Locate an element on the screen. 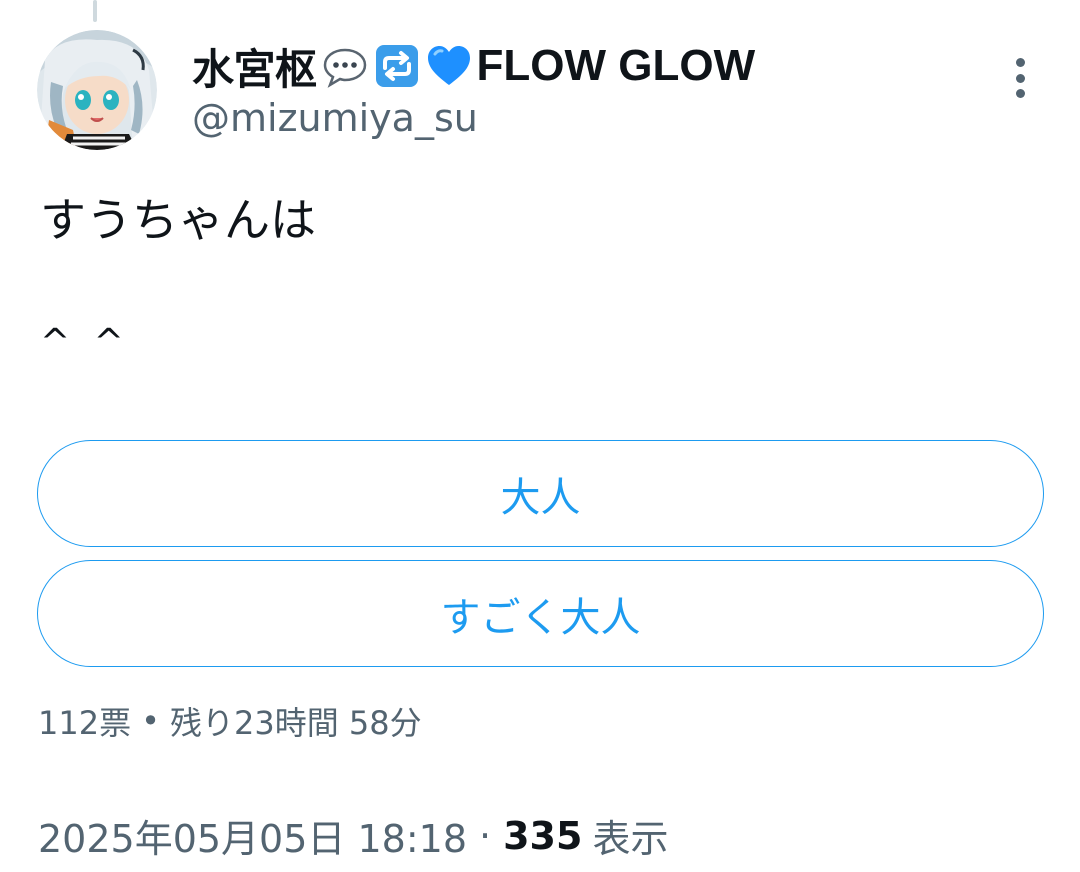 This screenshot has height=872, width=1080. avatar is located at coordinates (97, 90).